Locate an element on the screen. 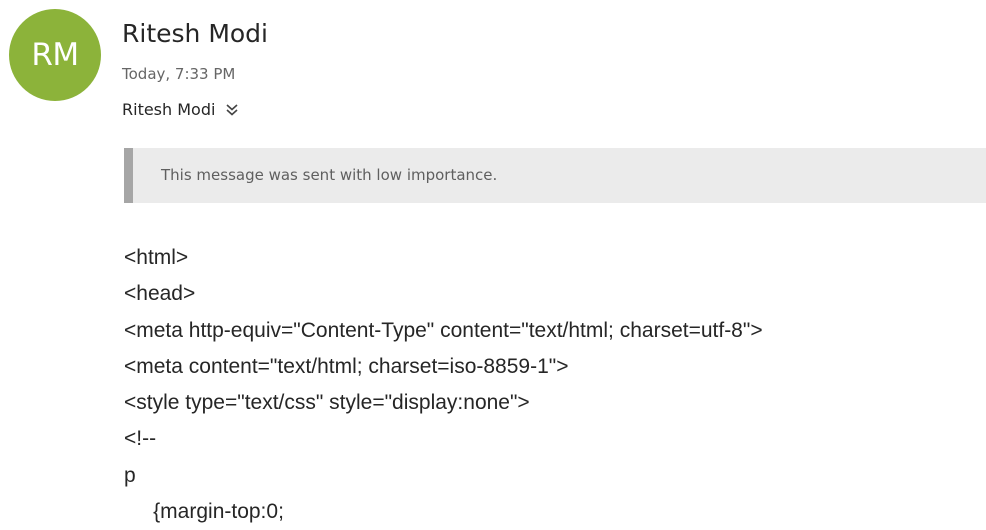 Image resolution: width=986 pixels, height=530 pixels. double-chevron-down-icon is located at coordinates (232, 109).